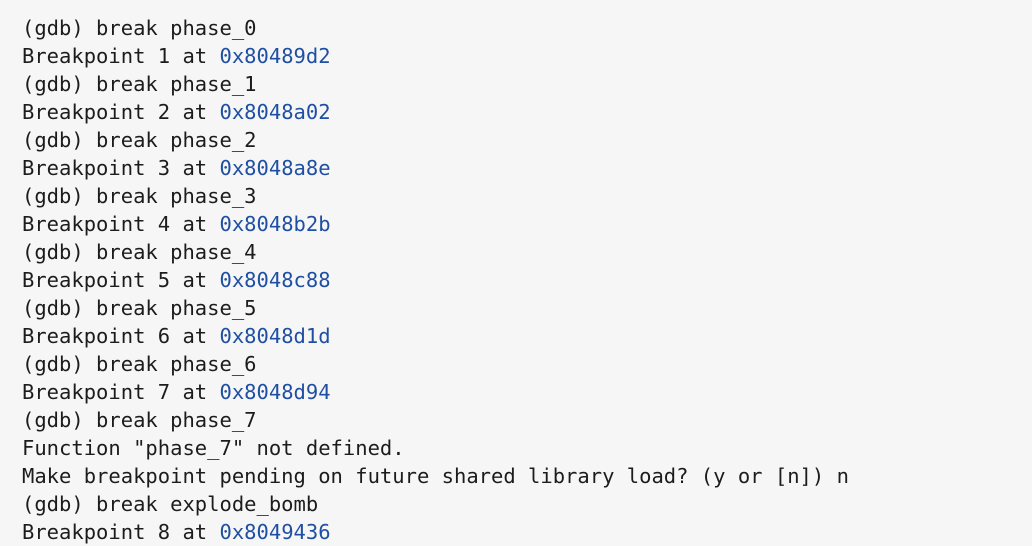 The height and width of the screenshot is (546, 1032). I want to click on gdb-command-line: (gdb) break phase_7, so click(139, 420).